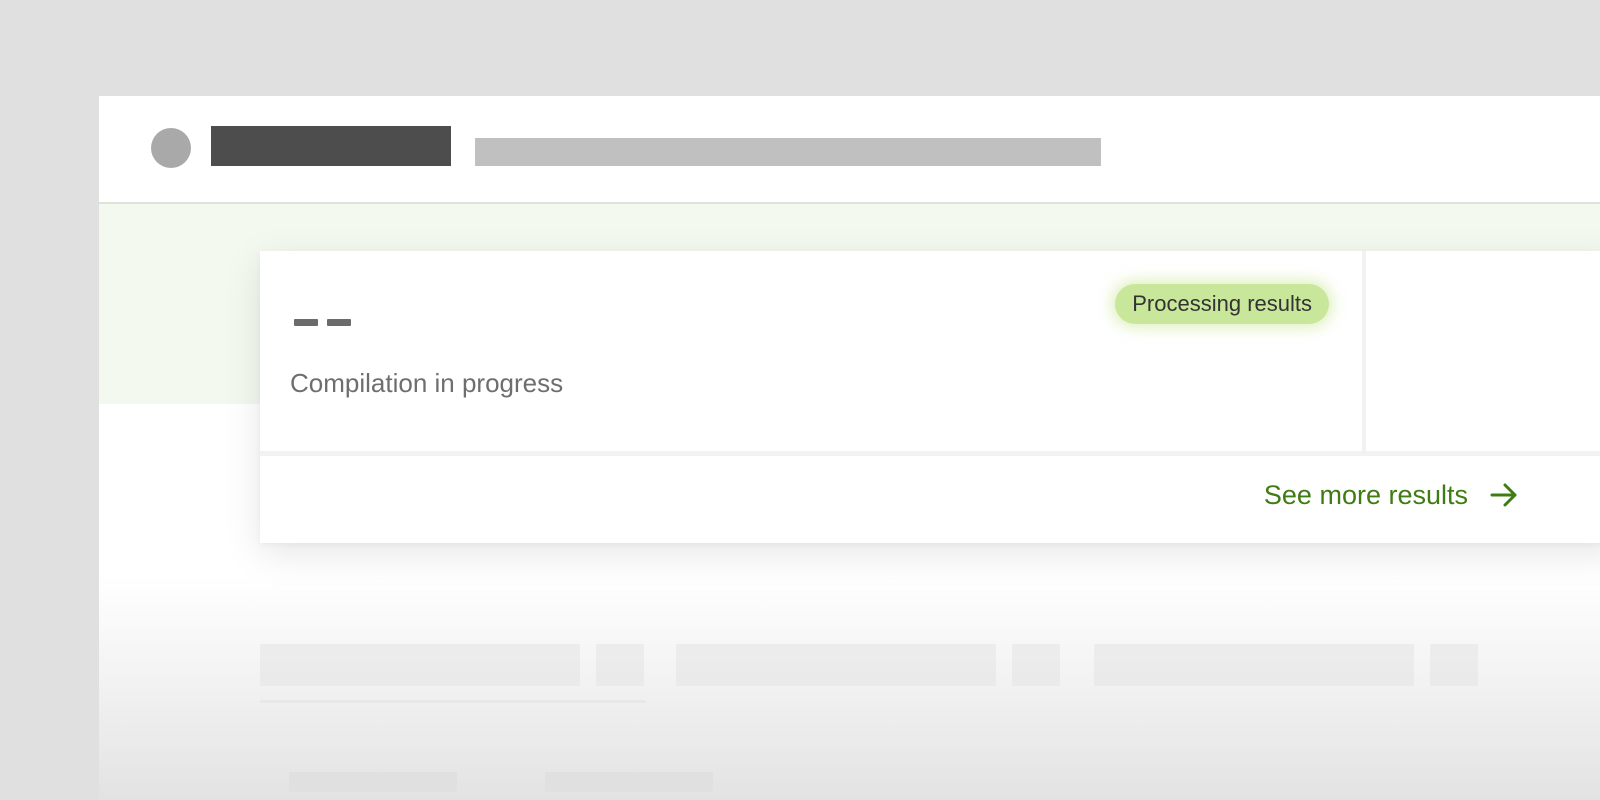 This screenshot has height=800, width=1600. I want to click on avatar-placeholder, so click(171, 148).